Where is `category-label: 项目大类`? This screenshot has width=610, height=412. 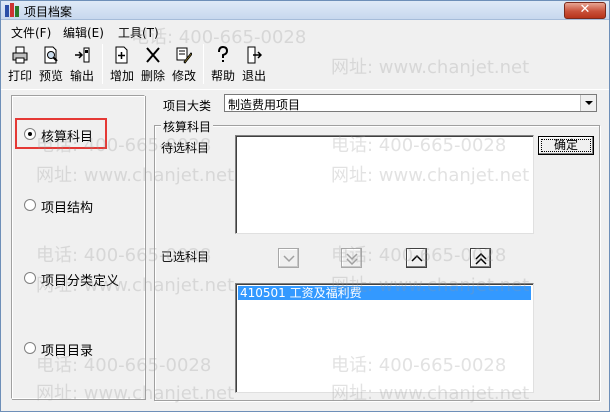 category-label: 项目大类 is located at coordinates (187, 106).